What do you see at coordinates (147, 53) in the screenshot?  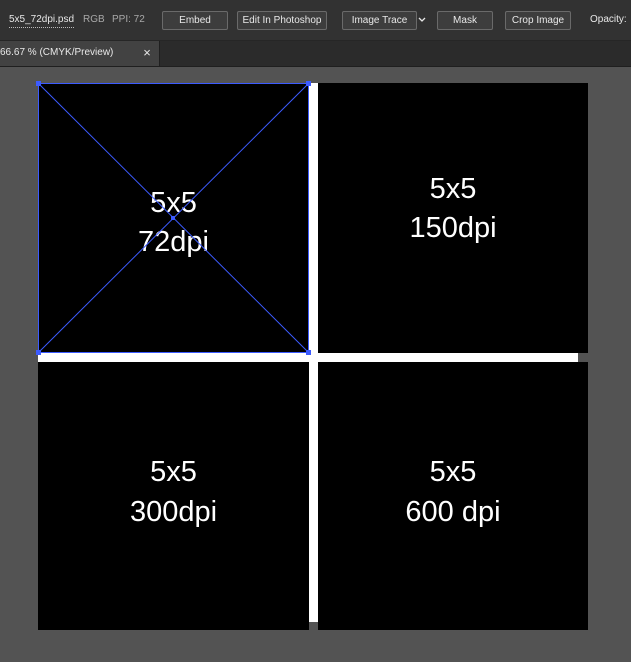 I see `close-icon: ×` at bounding box center [147, 53].